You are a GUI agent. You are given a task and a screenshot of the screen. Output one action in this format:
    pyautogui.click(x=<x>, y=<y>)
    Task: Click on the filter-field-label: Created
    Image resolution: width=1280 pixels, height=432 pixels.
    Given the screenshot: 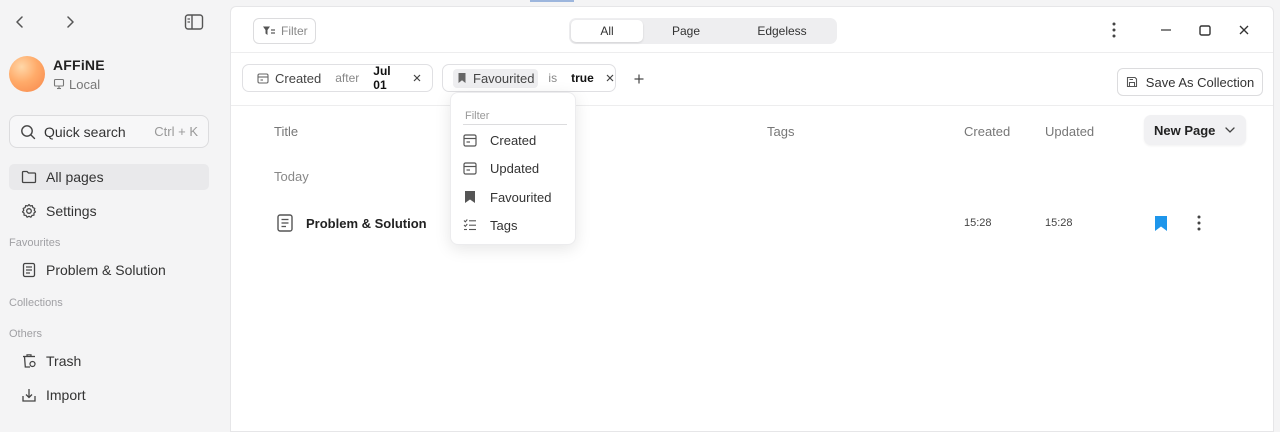 What is the action you would take?
    pyautogui.click(x=298, y=78)
    